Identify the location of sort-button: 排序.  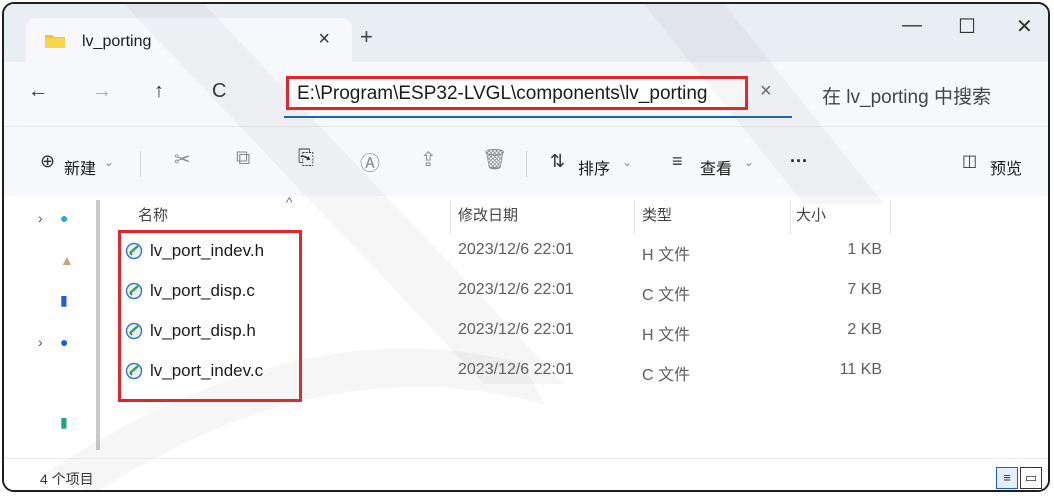
(594, 167).